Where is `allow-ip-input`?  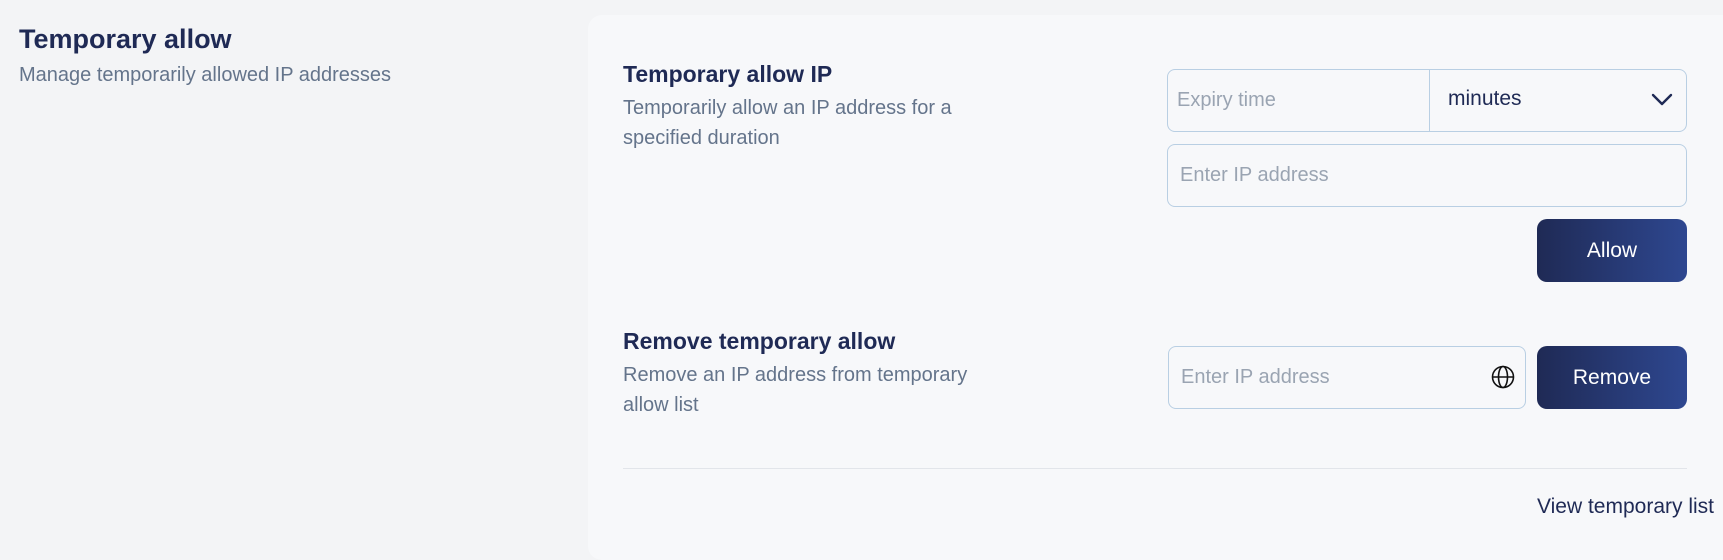
allow-ip-input is located at coordinates (1427, 175).